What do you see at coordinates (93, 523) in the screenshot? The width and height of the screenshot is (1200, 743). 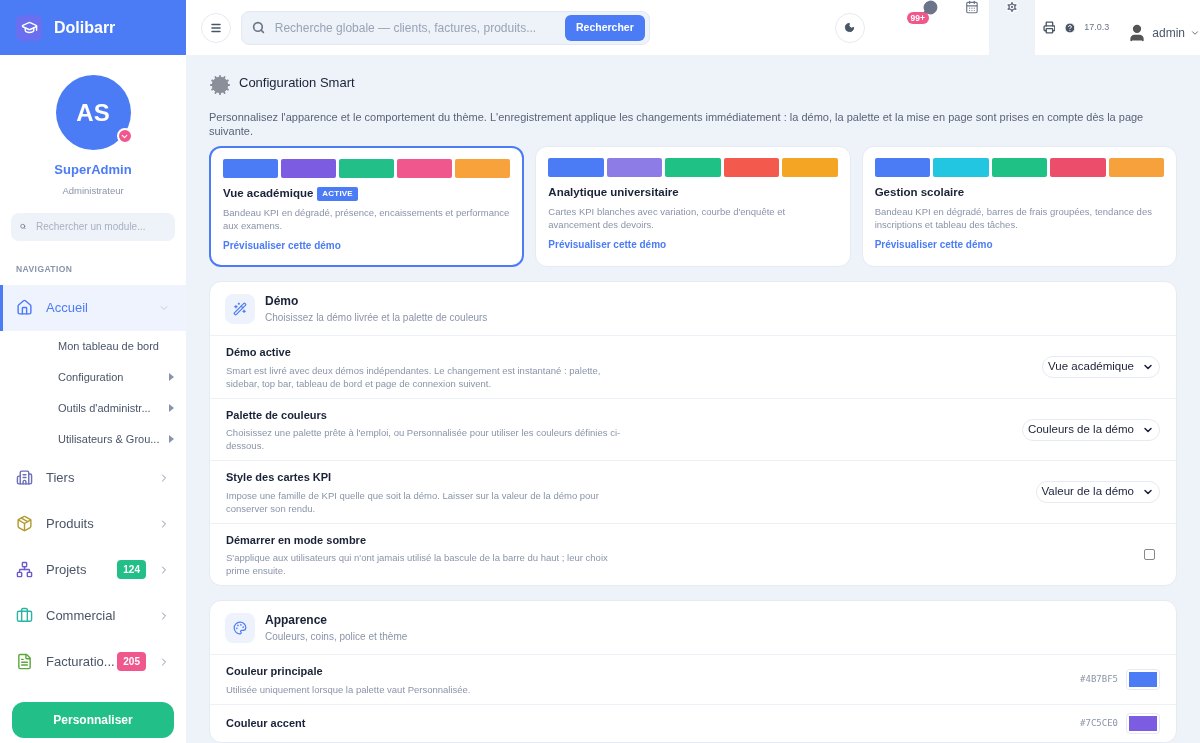 I see `nav-item: Produits` at bounding box center [93, 523].